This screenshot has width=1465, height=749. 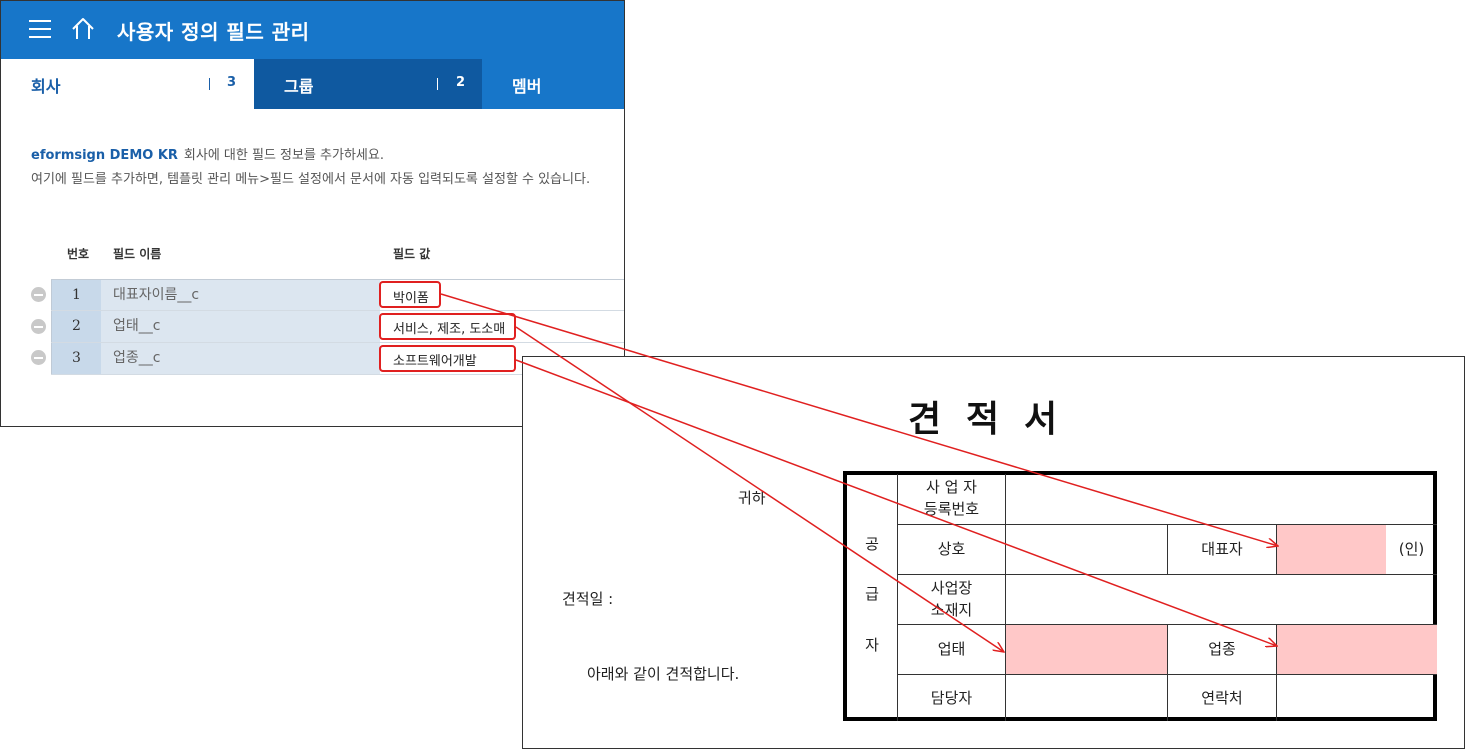 I want to click on tab-label: 회사, so click(x=46, y=86).